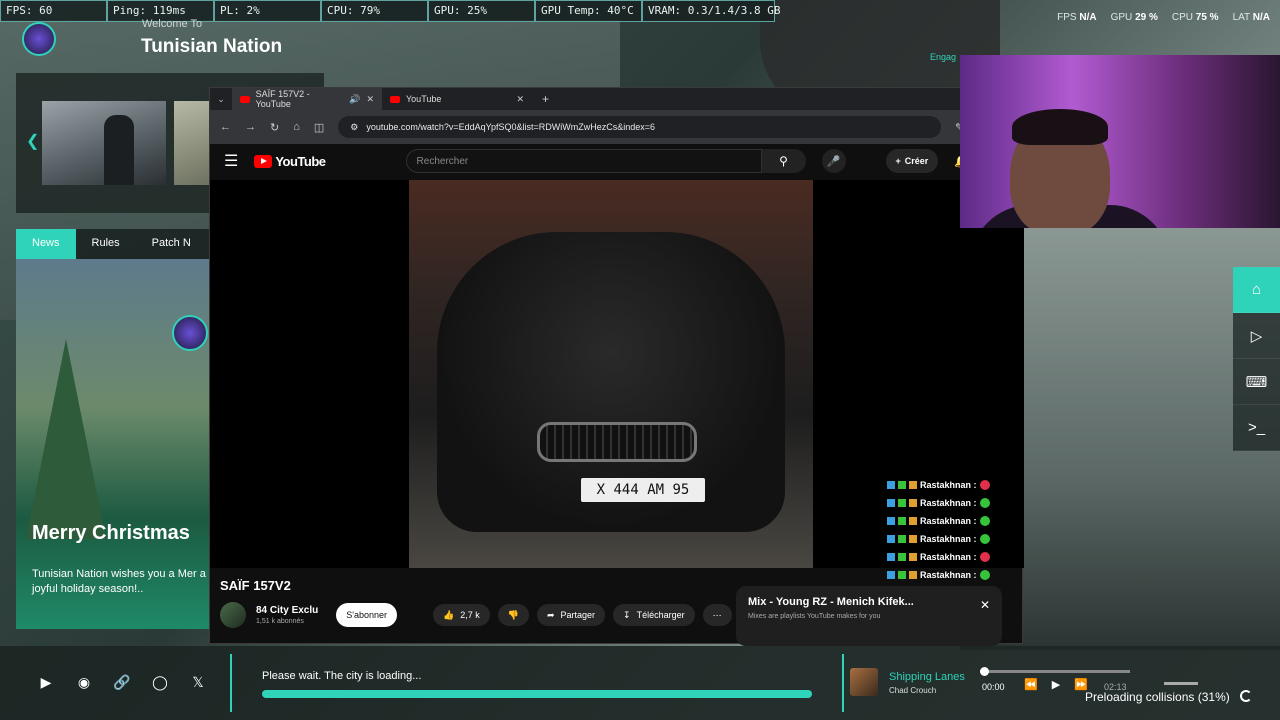  I want to click on webcam-feed, so click(1120, 141).